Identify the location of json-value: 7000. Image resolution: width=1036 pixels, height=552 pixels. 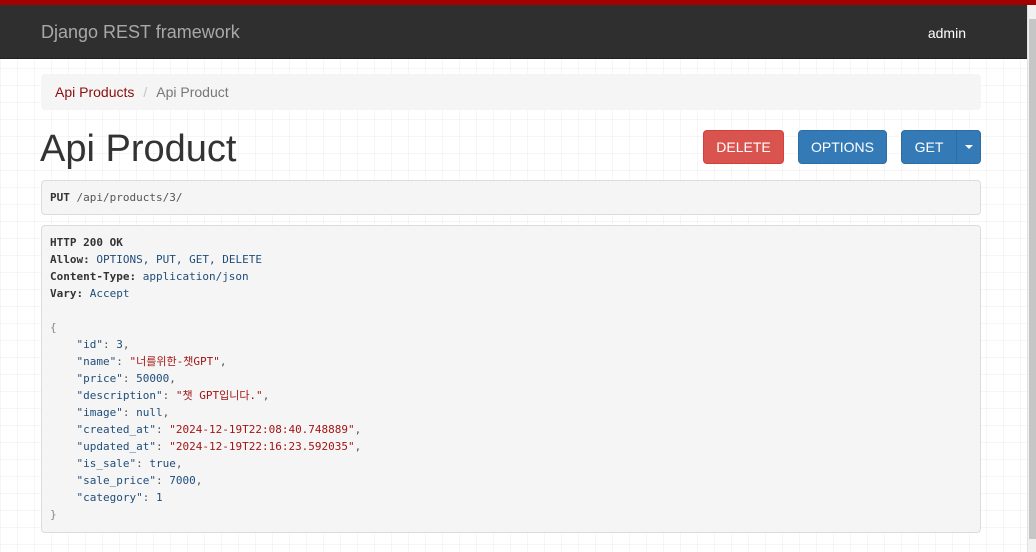
(182, 480).